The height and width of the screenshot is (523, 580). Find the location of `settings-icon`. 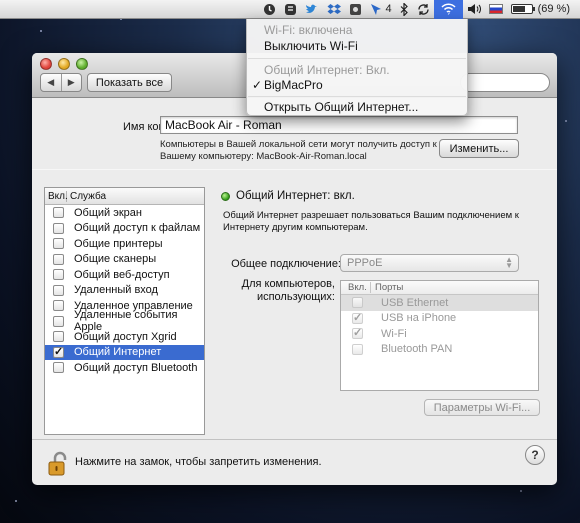

settings-icon is located at coordinates (355, 9).